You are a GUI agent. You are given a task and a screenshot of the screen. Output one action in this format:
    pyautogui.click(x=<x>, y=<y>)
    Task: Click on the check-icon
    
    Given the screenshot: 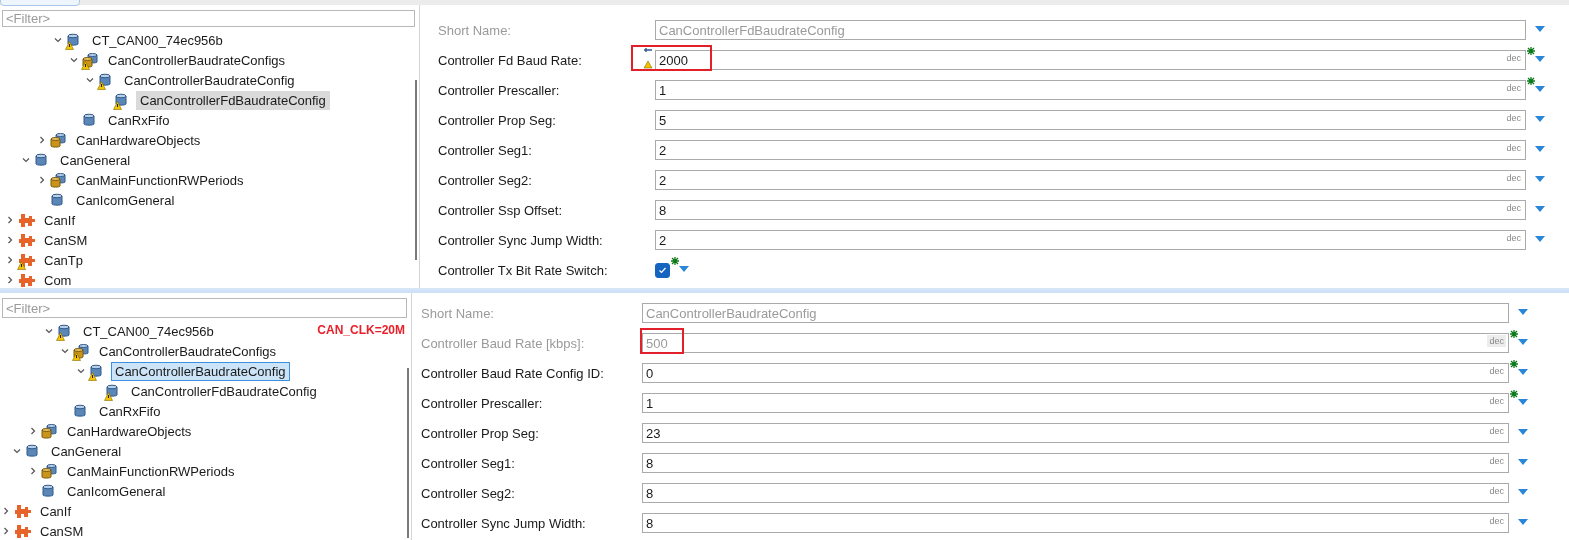 What is the action you would take?
    pyautogui.click(x=662, y=270)
    